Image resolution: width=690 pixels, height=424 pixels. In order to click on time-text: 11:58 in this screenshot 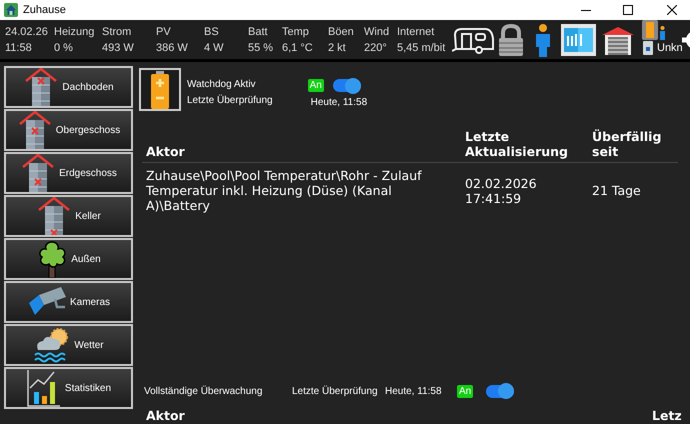, I will do `click(18, 48)`.